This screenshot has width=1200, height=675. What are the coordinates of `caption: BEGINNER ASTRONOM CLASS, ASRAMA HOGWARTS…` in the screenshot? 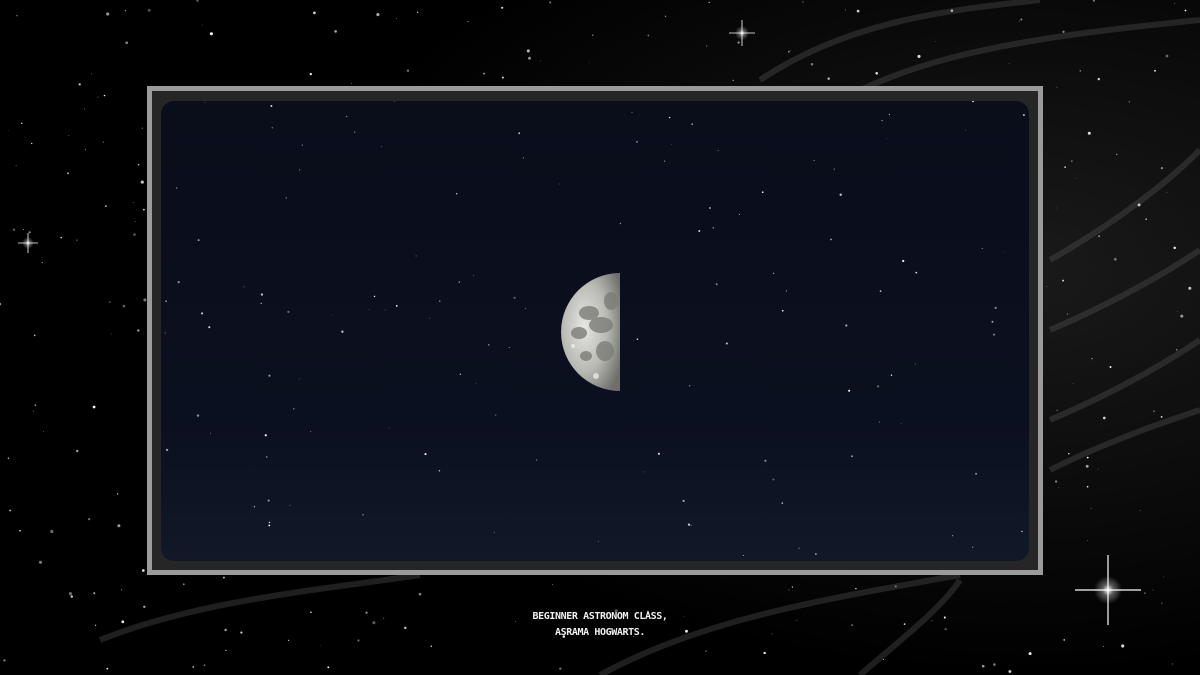 It's located at (600, 625).